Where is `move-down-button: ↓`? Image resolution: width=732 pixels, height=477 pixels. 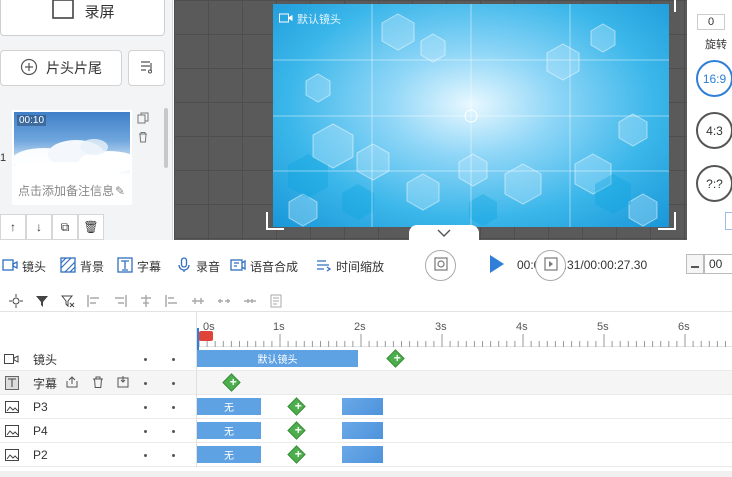 move-down-button: ↓ is located at coordinates (39, 227).